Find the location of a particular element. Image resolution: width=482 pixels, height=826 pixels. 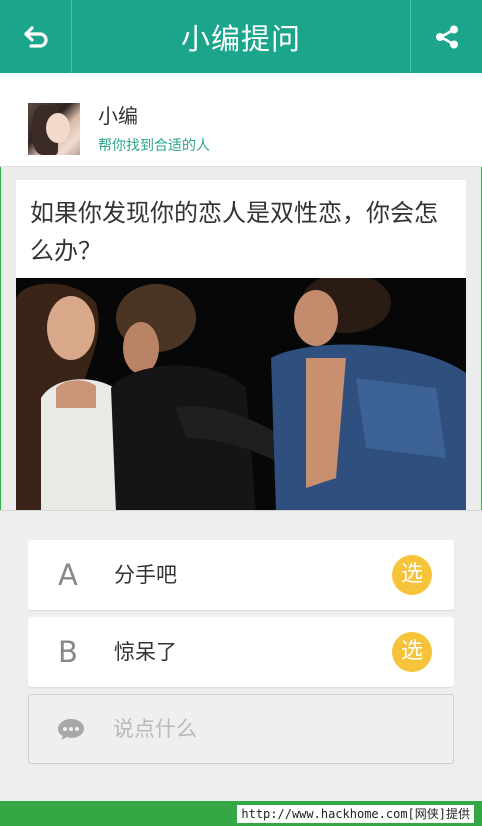

back-button is located at coordinates (36, 36).